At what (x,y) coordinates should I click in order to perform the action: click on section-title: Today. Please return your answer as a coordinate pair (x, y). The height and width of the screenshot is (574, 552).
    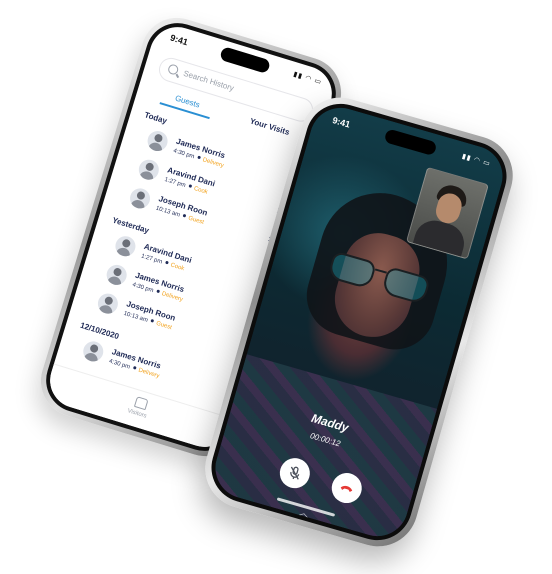
    Looking at the image, I should click on (156, 118).